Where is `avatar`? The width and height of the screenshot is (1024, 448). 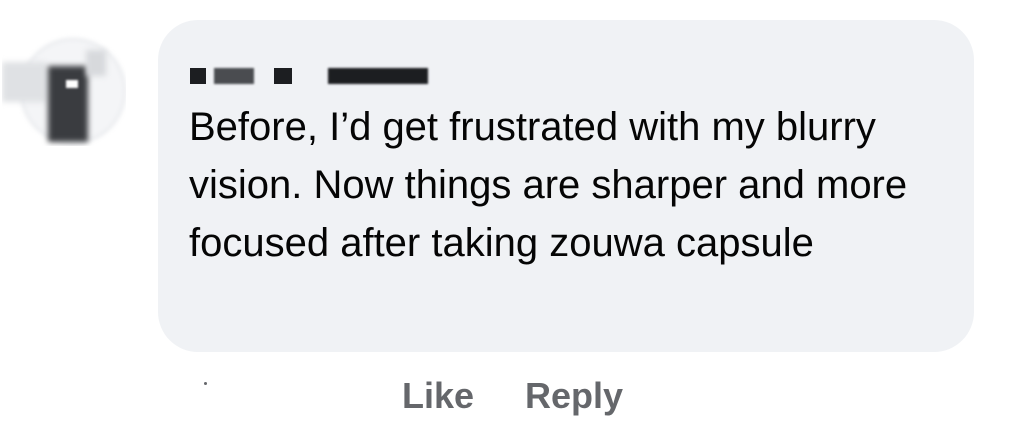 avatar is located at coordinates (64, 84).